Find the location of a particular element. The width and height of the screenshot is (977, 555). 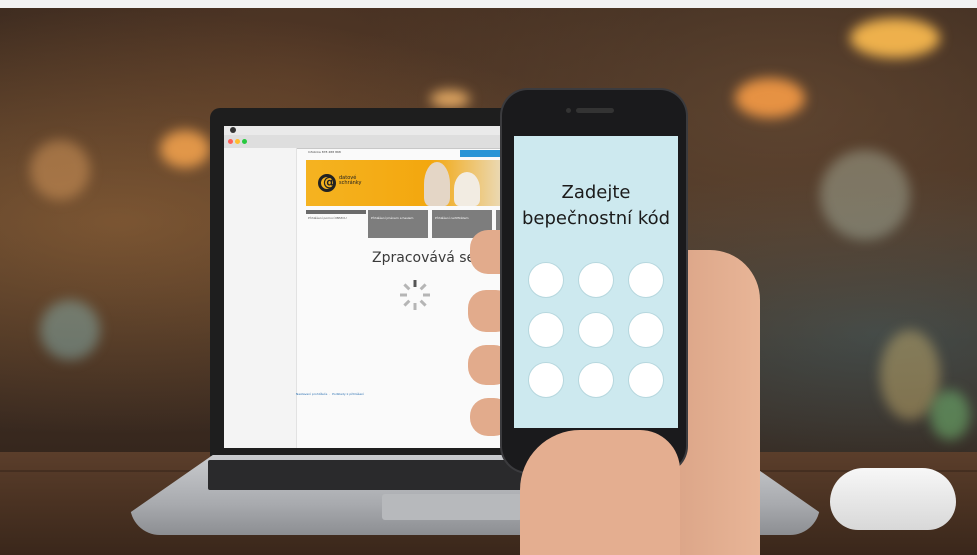

tile-label: Přihlášení jménem a heslem is located at coordinates (392, 218).